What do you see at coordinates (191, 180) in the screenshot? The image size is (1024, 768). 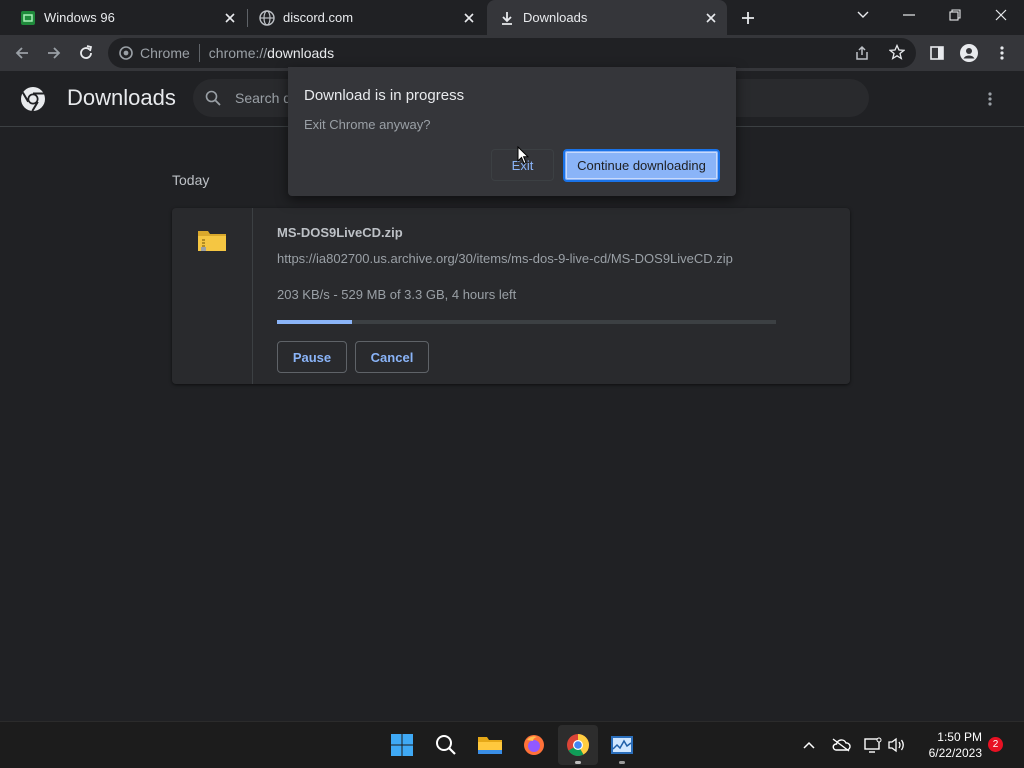 I see `section-heading-today: Today` at bounding box center [191, 180].